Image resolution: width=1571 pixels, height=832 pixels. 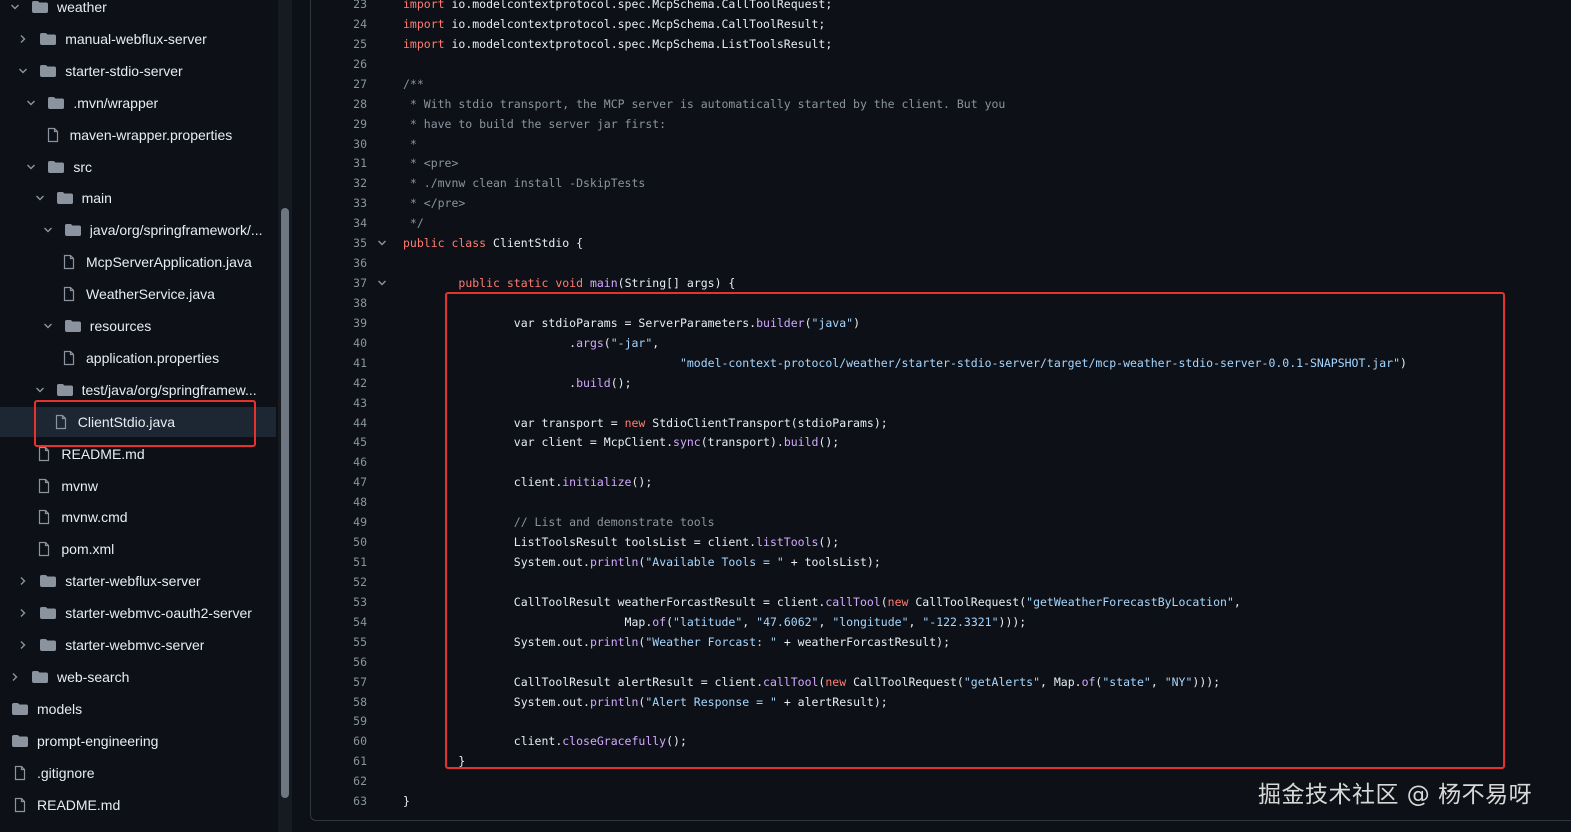 I want to click on line-number: 35, so click(x=339, y=243).